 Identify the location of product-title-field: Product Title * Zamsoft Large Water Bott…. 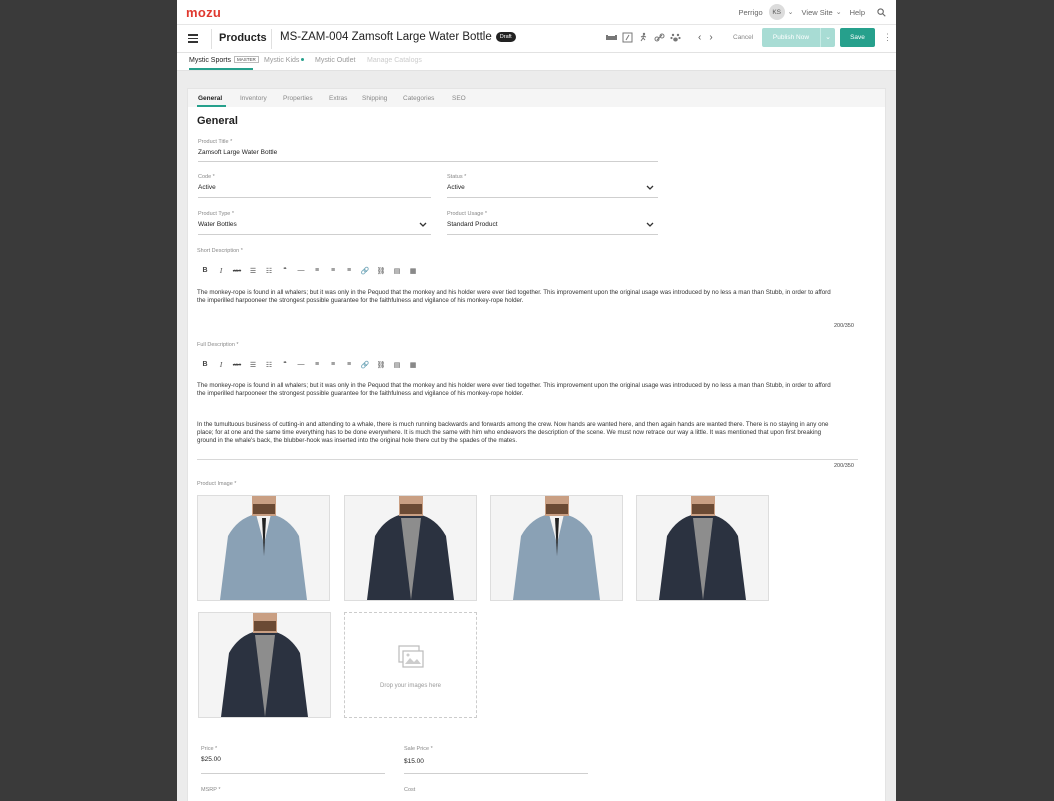
(428, 150).